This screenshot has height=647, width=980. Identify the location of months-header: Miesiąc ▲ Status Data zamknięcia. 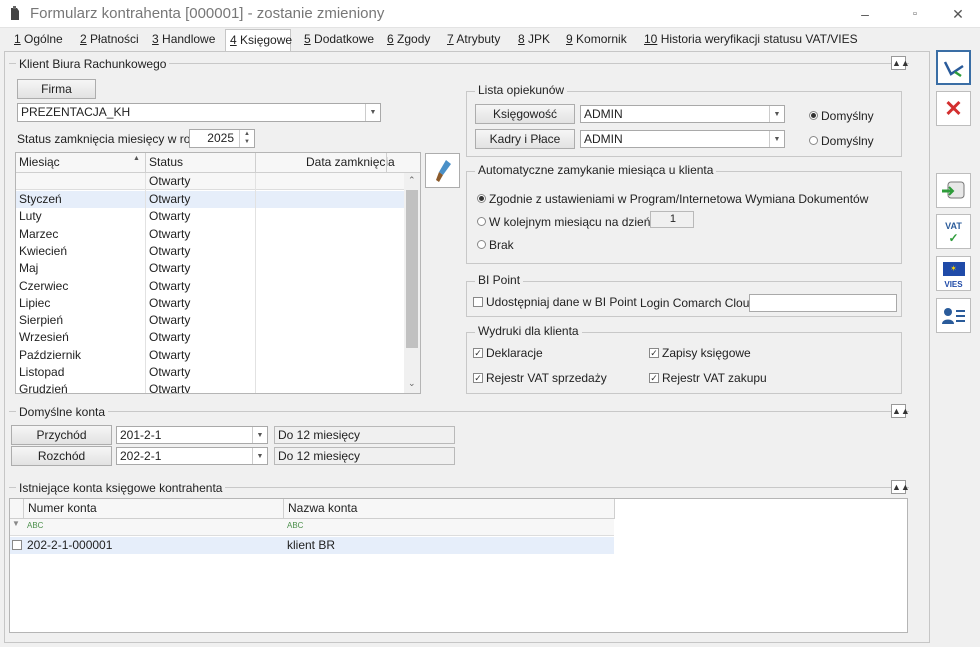
(218, 163).